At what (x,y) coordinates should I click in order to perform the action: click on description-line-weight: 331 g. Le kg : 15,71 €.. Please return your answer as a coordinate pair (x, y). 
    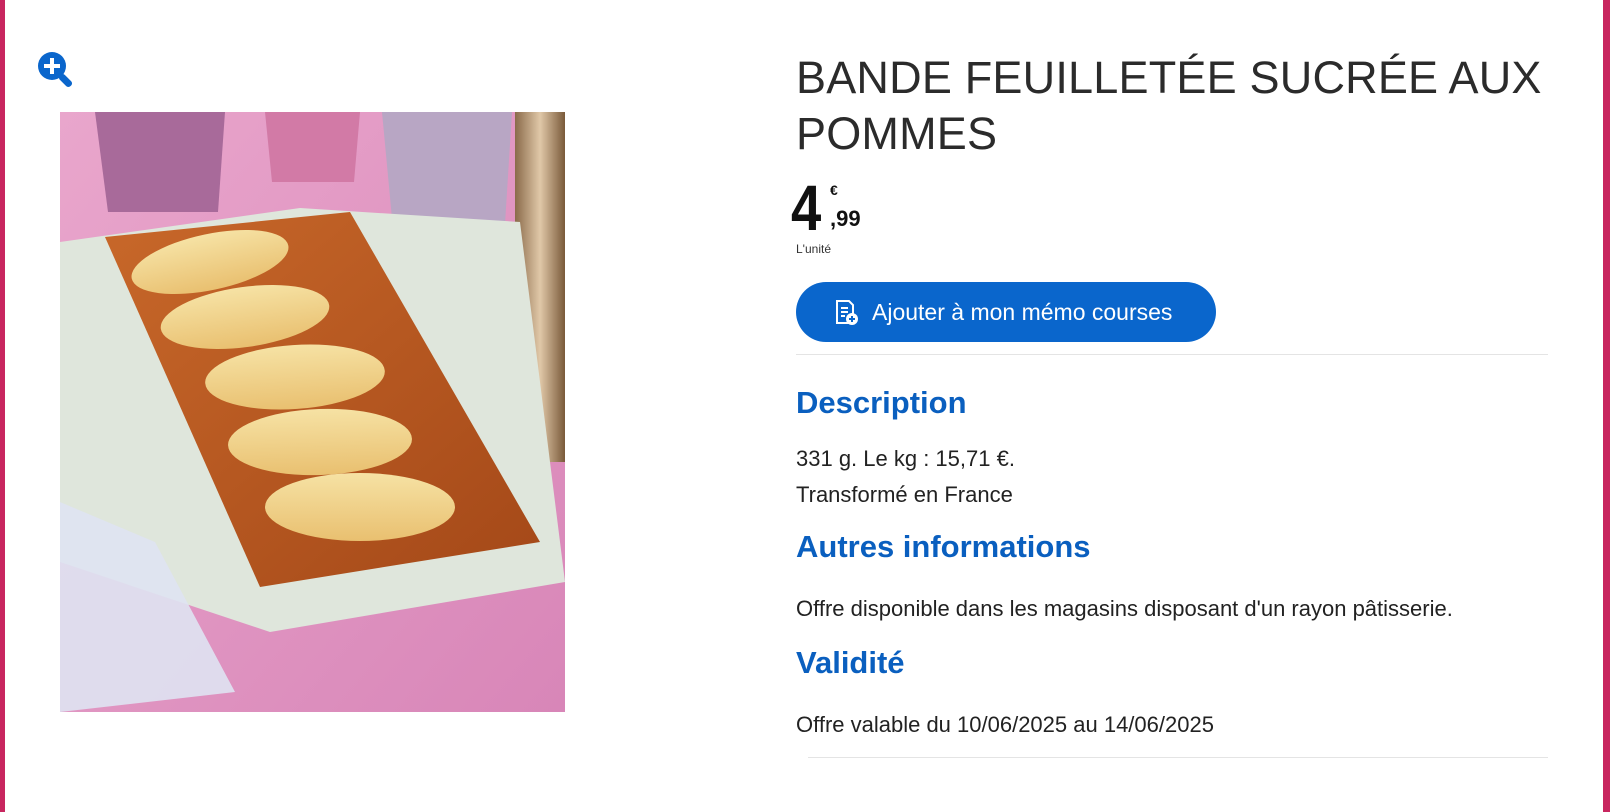
    Looking at the image, I should click on (905, 458).